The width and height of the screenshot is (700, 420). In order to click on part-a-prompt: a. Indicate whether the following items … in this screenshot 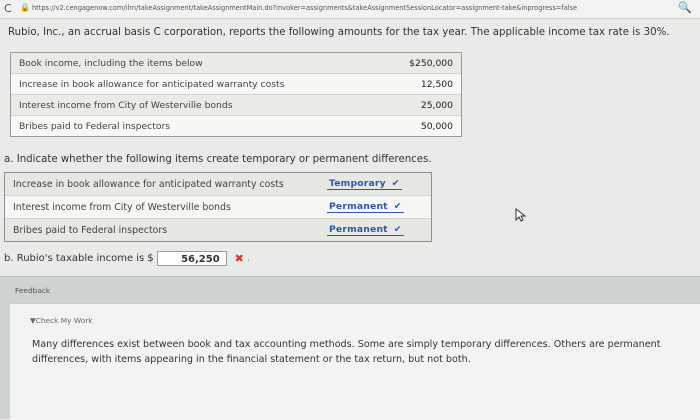, I will do `click(218, 159)`.